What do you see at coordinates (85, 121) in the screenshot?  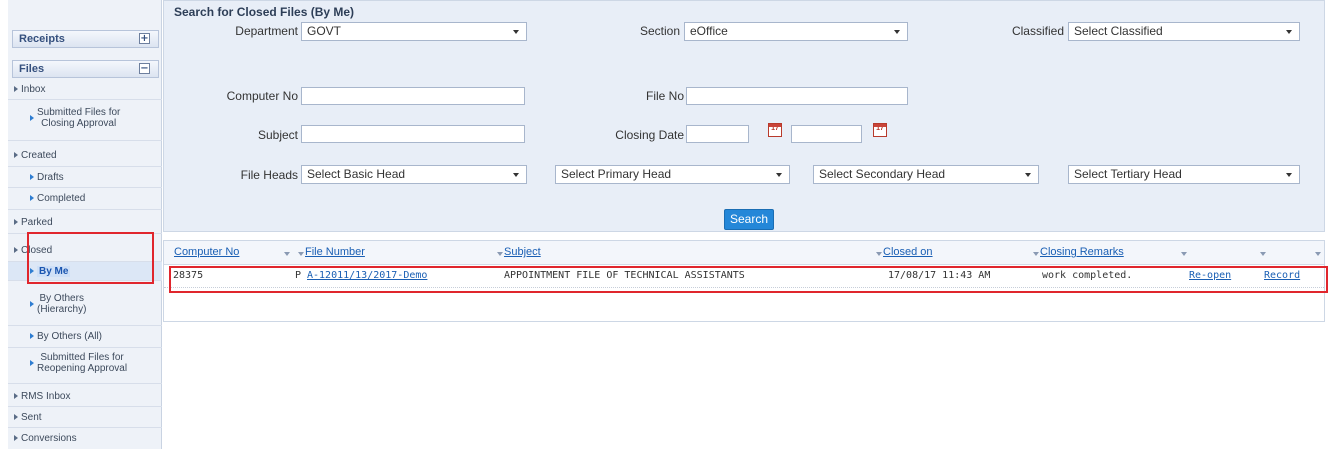 I see `sidebar-item-submitted-closing: Submitted Files for Closing Approval` at bounding box center [85, 121].